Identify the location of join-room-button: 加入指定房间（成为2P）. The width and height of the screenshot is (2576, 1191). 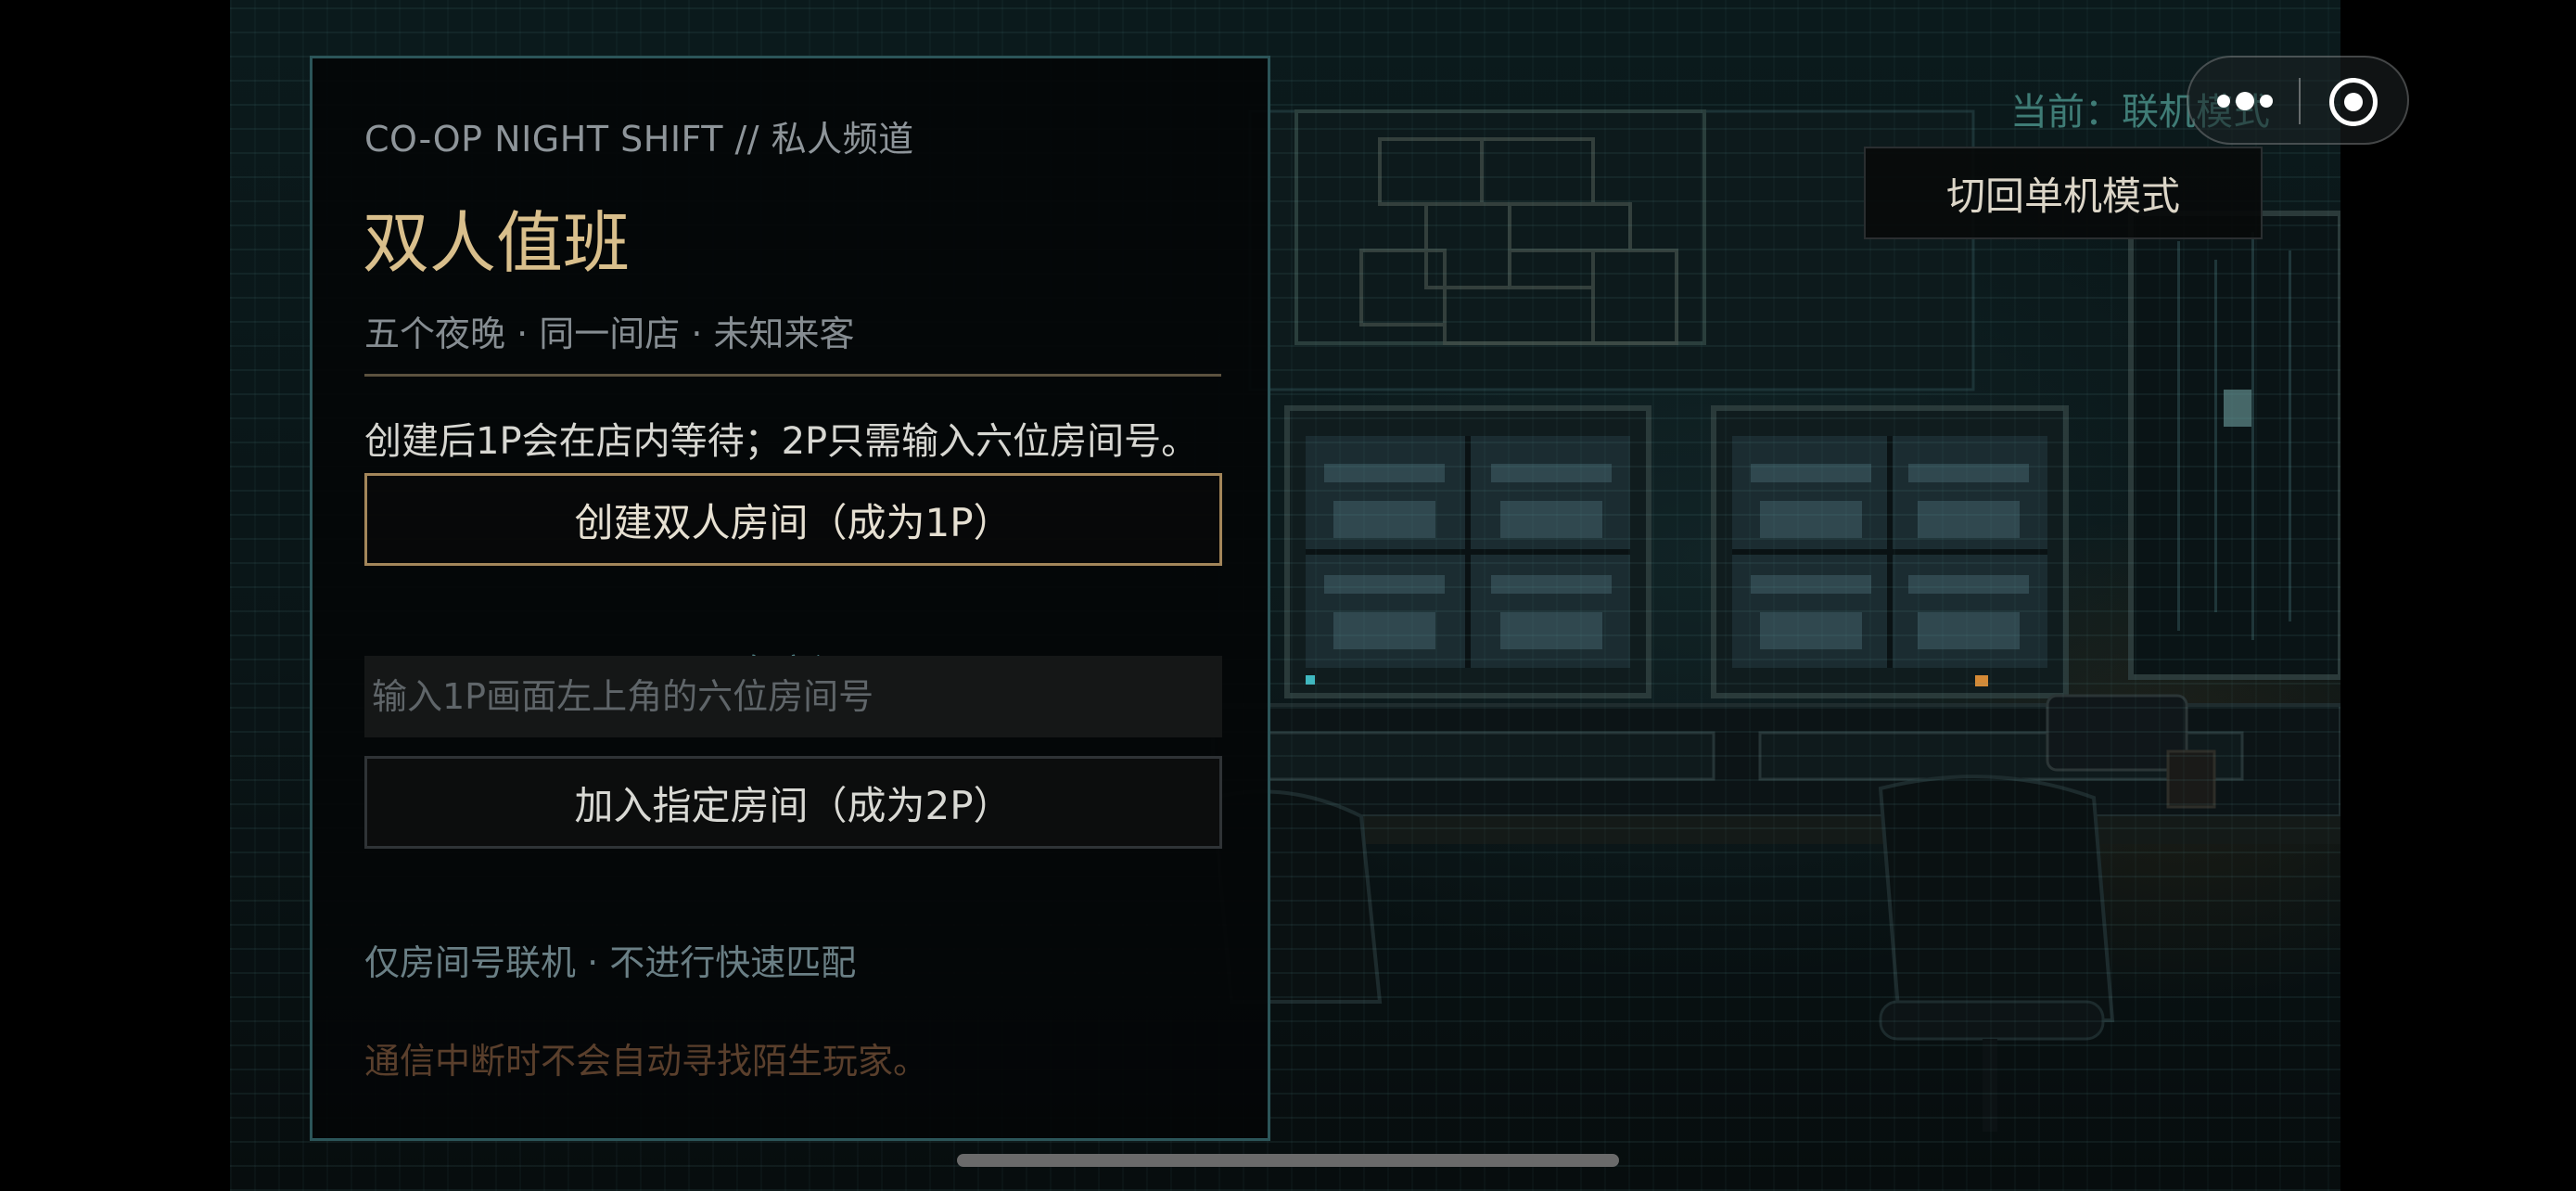
(793, 803).